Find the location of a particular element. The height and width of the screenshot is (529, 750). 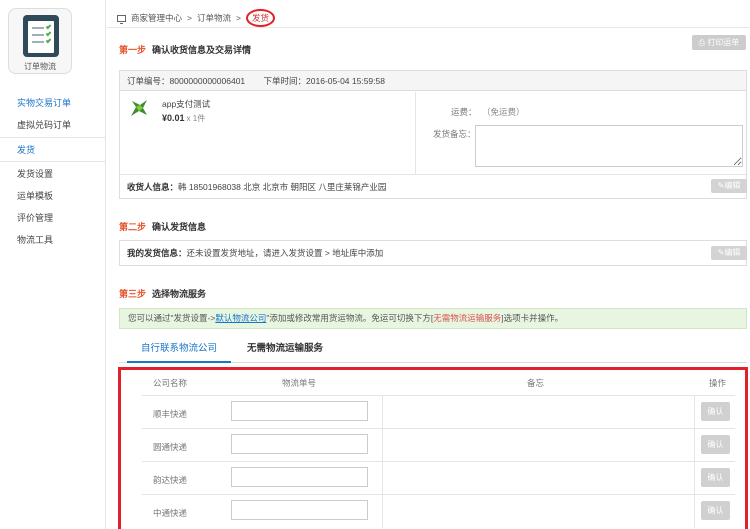

freight-label: 运费： is located at coordinates (464, 112).